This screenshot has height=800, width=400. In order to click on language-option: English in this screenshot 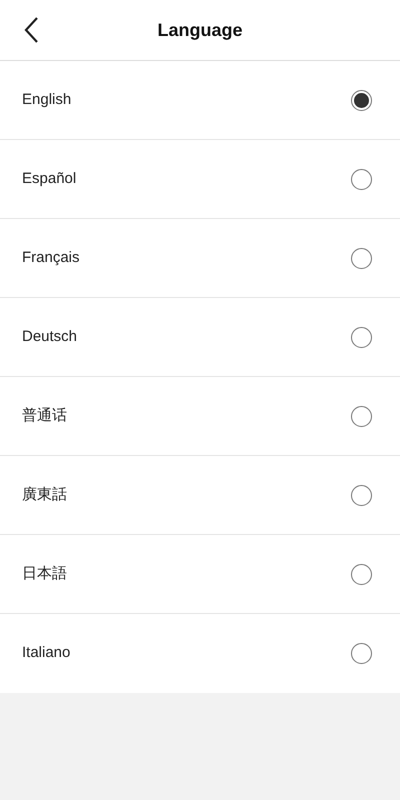, I will do `click(47, 100)`.